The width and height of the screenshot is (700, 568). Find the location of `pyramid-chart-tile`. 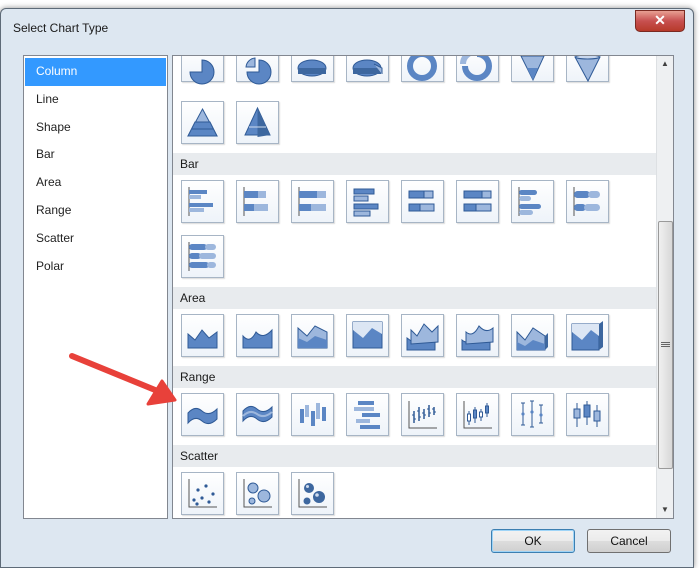

pyramid-chart-tile is located at coordinates (202, 122).